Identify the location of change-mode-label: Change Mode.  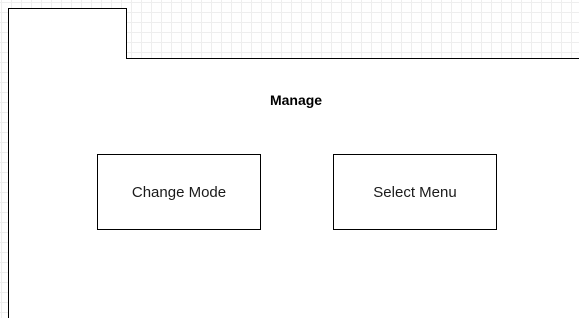
(179, 192).